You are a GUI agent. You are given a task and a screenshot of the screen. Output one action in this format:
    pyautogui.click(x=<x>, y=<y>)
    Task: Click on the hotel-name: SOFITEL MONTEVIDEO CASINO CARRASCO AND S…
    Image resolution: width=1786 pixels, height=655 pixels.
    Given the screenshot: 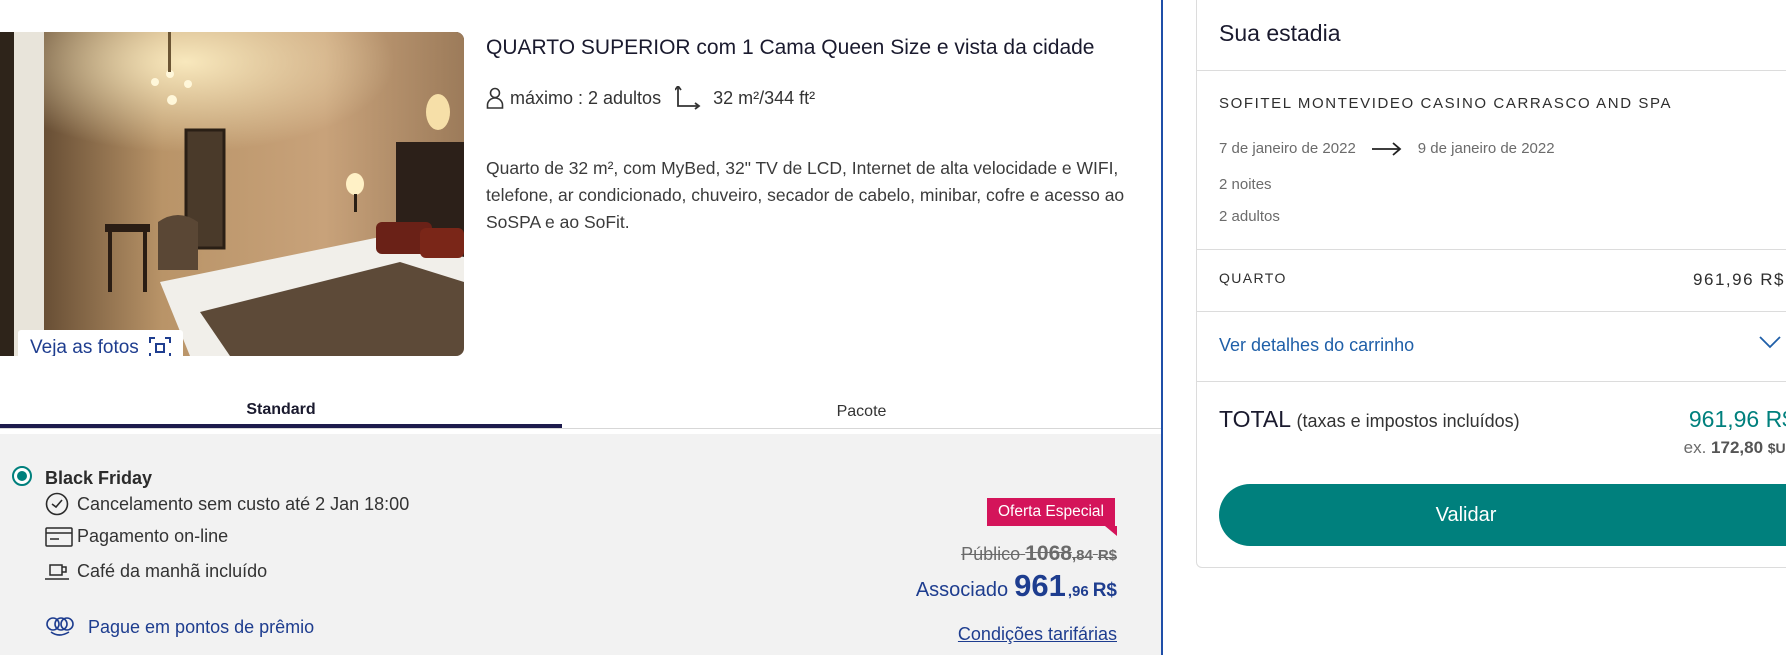 What is the action you would take?
    pyautogui.click(x=1446, y=103)
    